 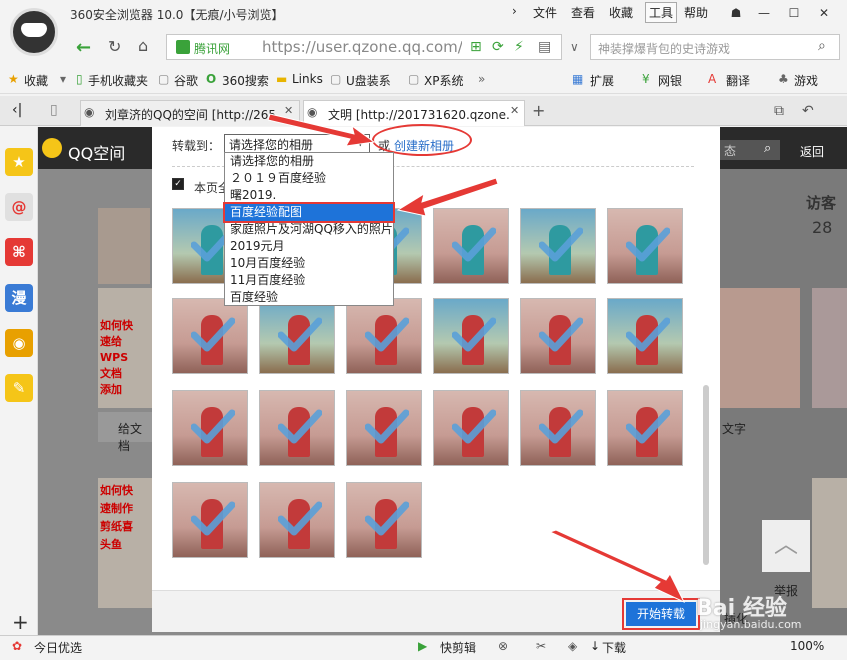 I want to click on qzone-search-hint: 态, so click(x=730, y=151).